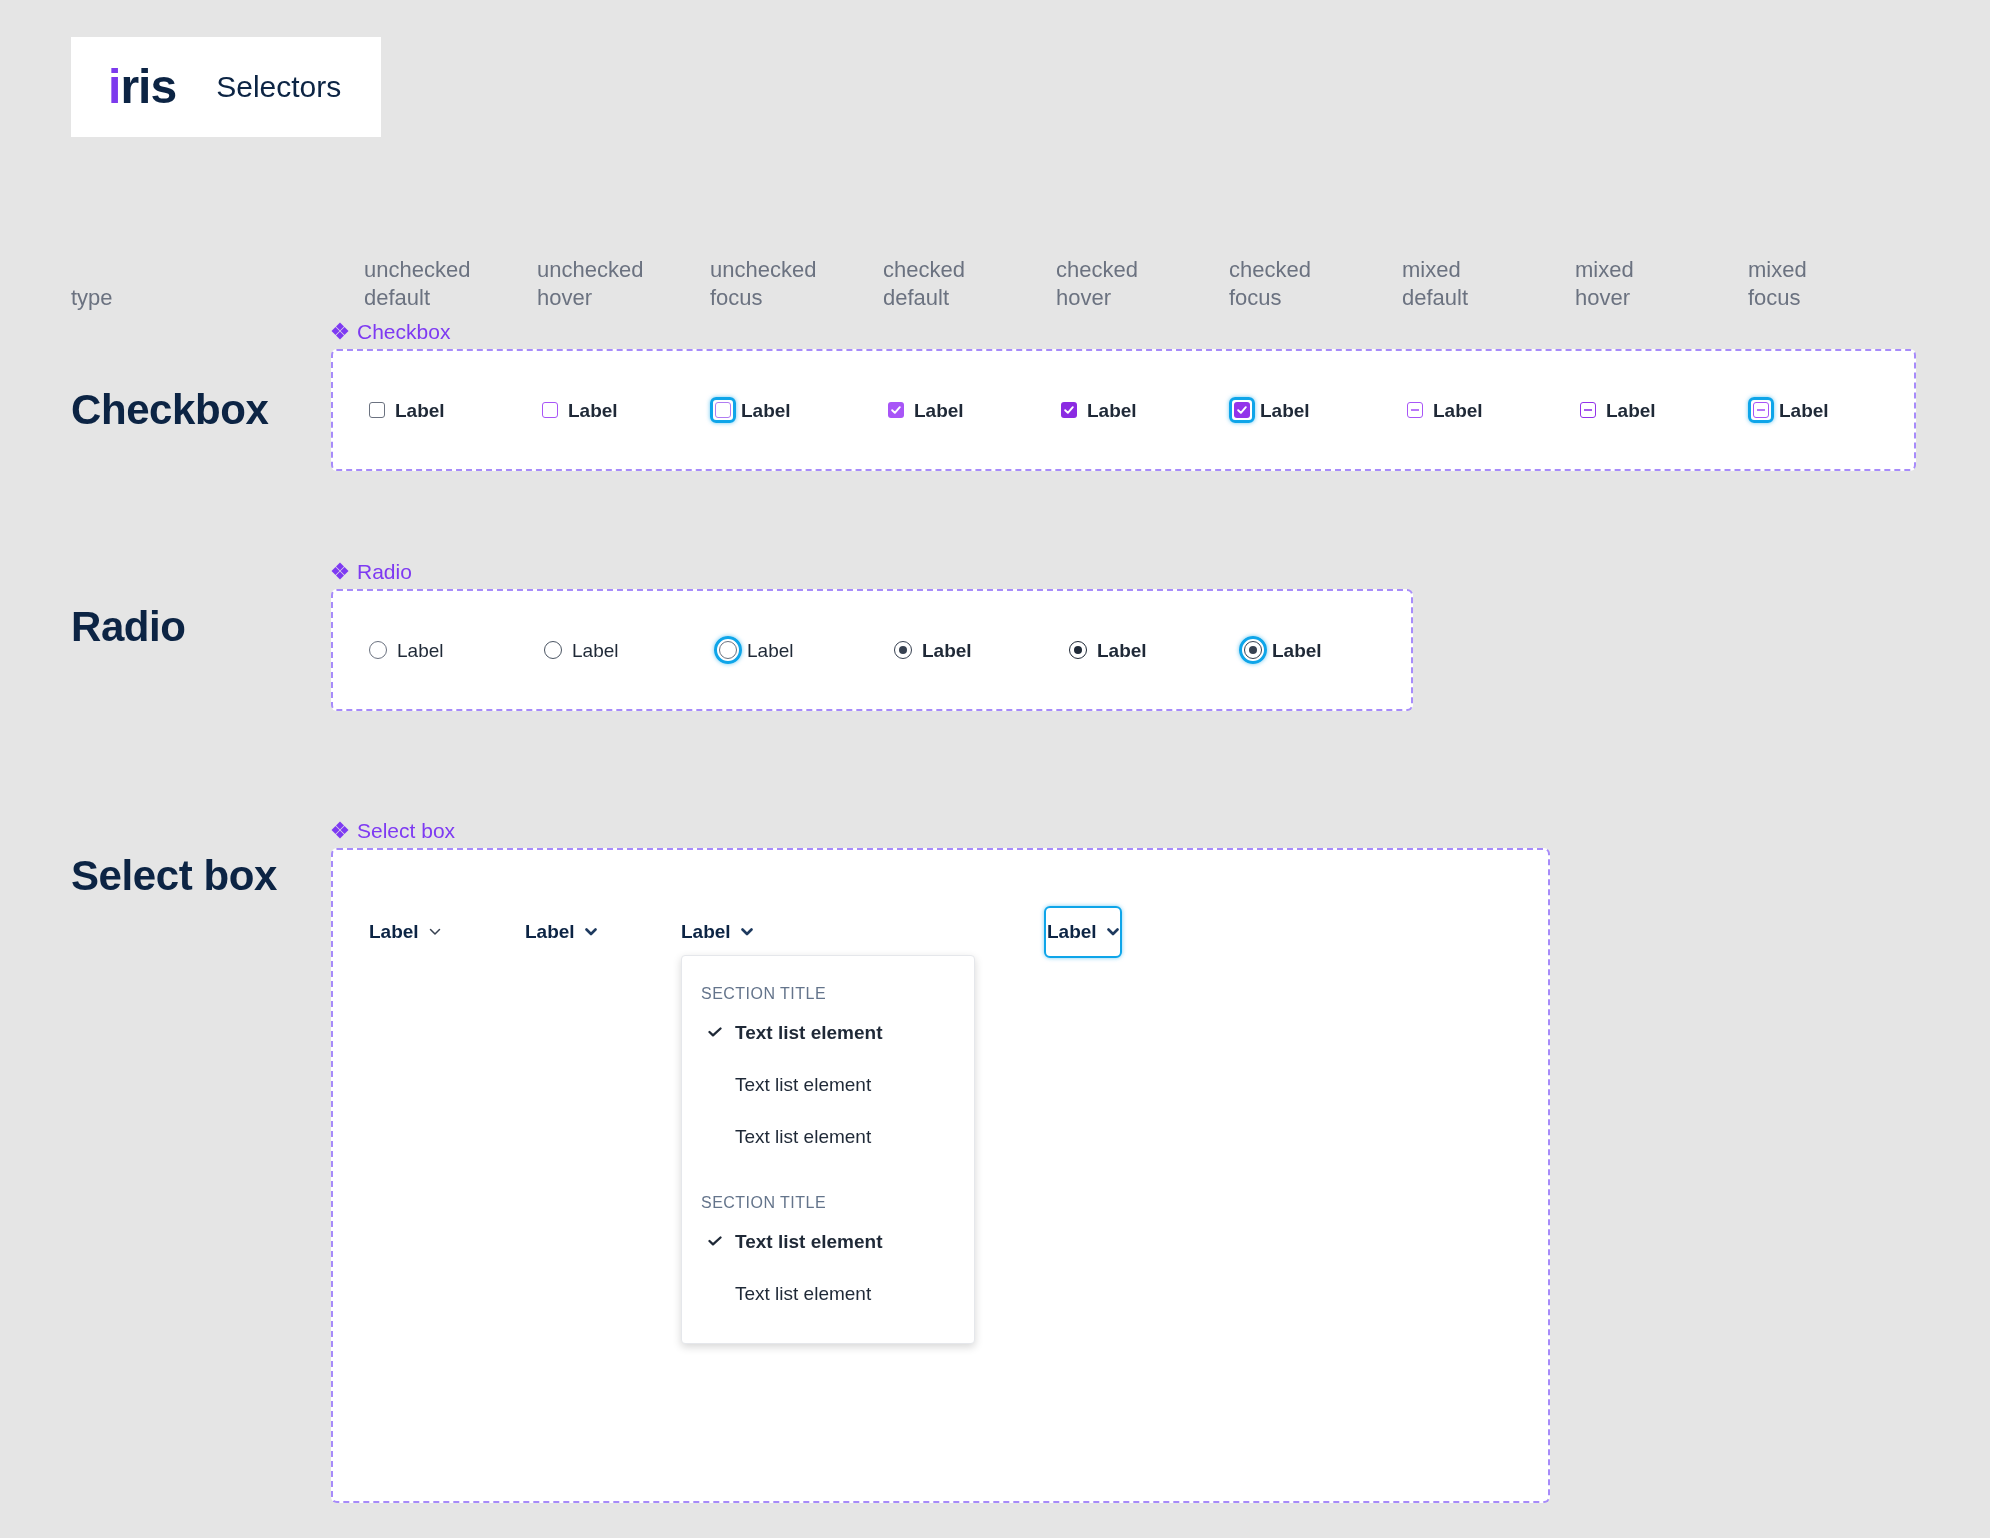 This screenshot has height=1538, width=1990. I want to click on column-header: unchecked focus, so click(763, 284).